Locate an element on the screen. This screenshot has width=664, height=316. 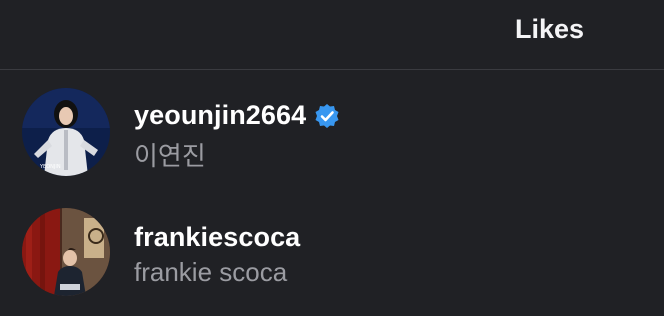
profile-photo-icon is located at coordinates (66, 252).